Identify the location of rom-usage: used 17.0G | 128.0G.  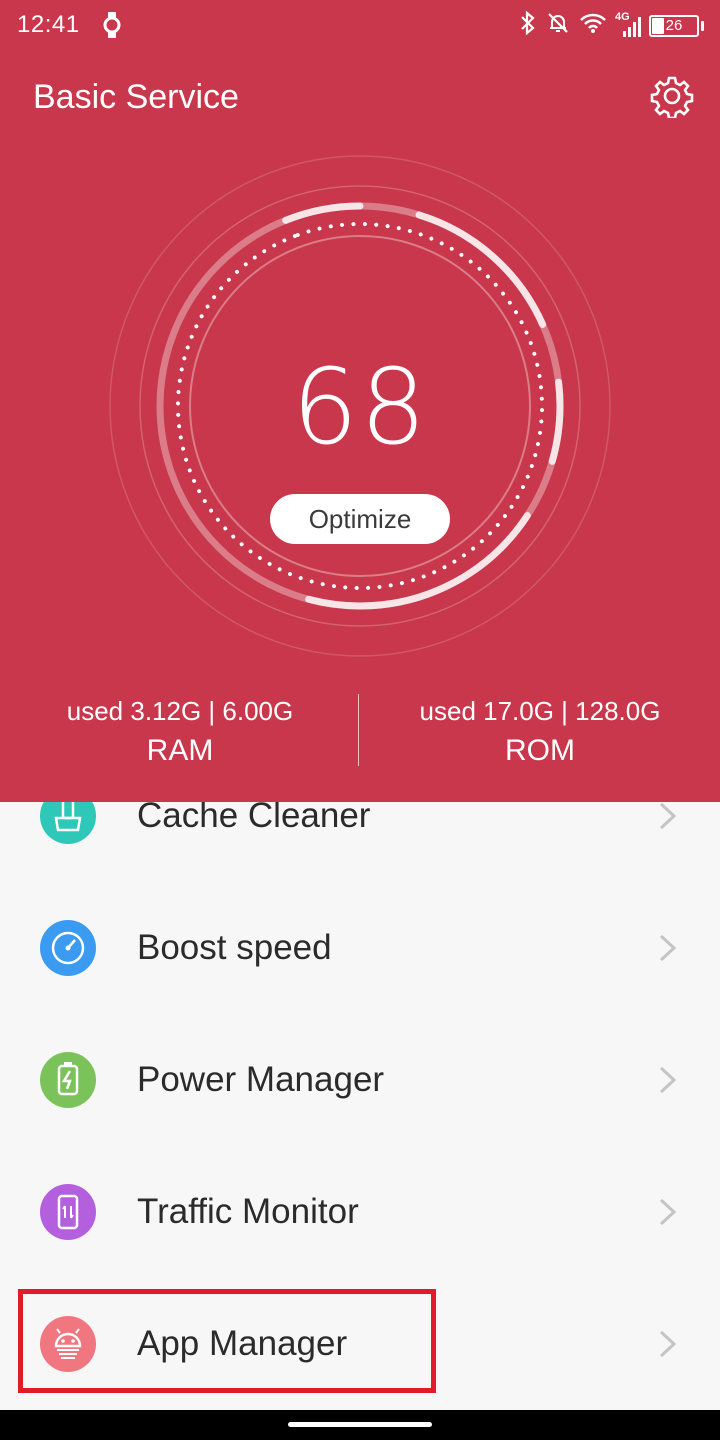
(540, 711).